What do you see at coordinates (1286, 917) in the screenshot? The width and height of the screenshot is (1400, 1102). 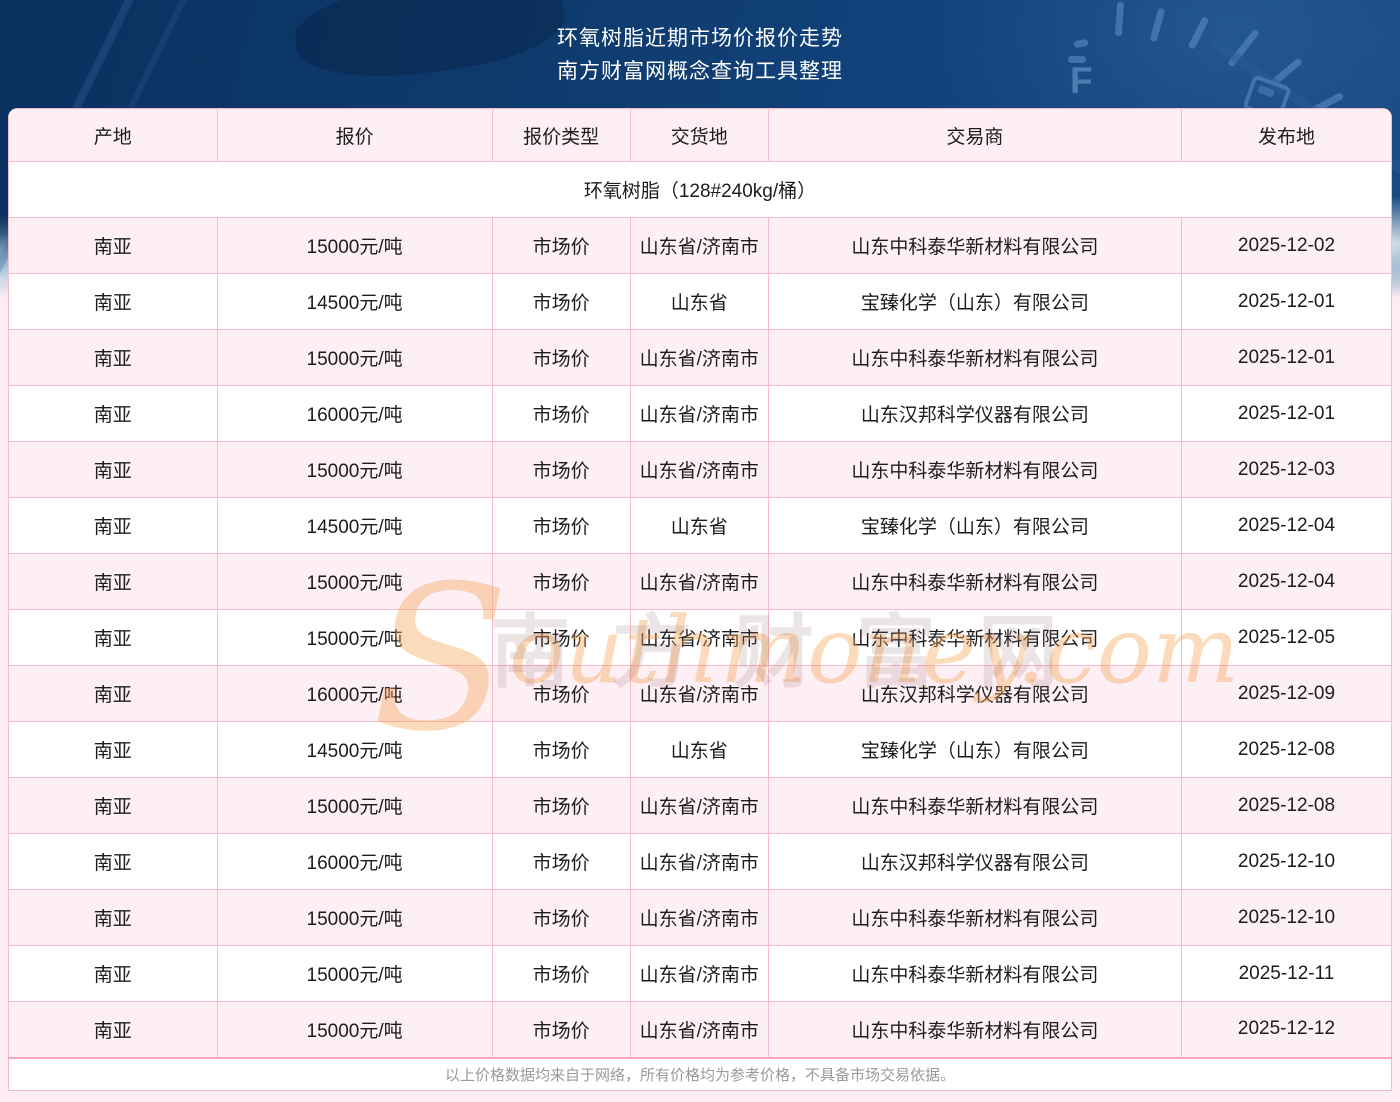 I see `cell-date: 2025-12-10` at bounding box center [1286, 917].